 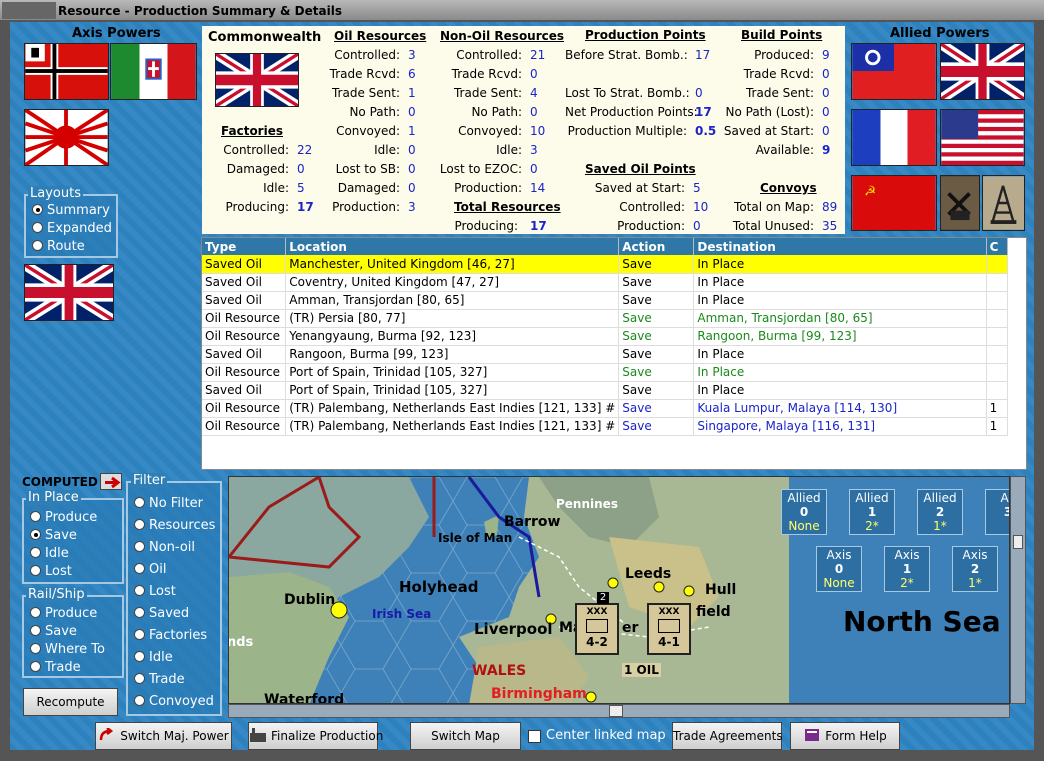 What do you see at coordinates (616, 711) in the screenshot?
I see `horizontal-scroll-thumb` at bounding box center [616, 711].